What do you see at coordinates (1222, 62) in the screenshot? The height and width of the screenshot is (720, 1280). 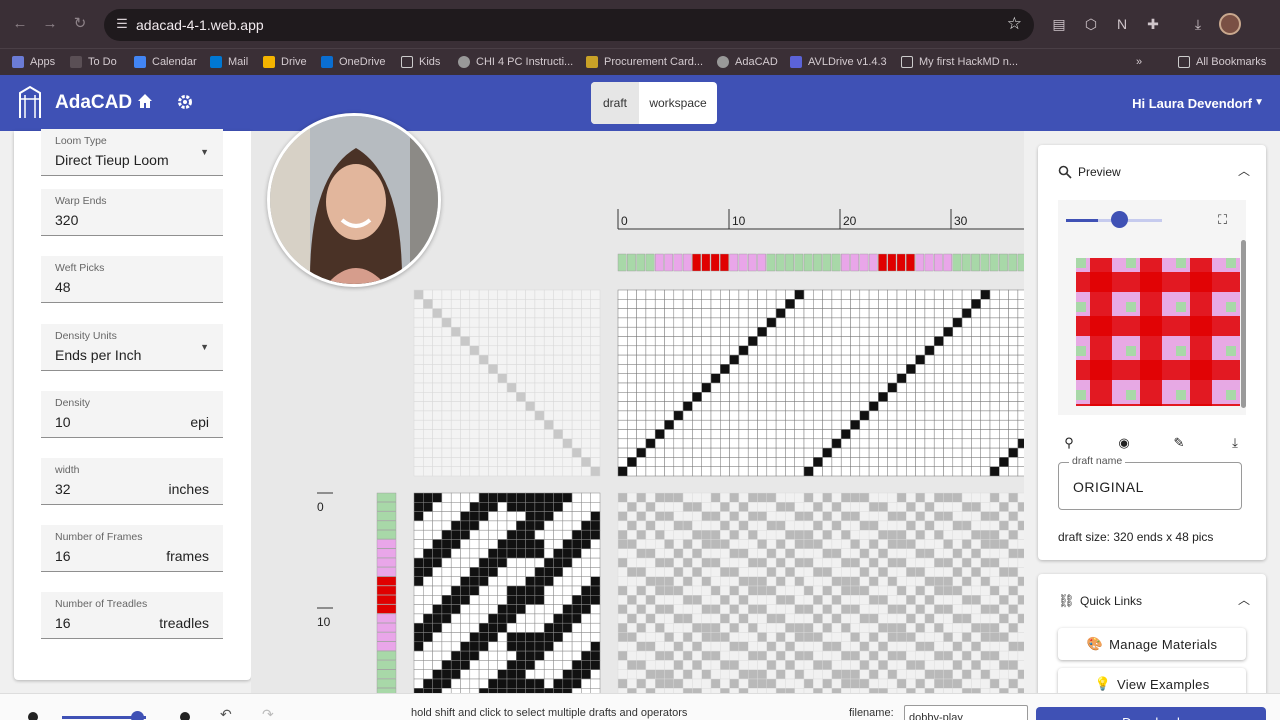 I see `bookmark-item: All Bookmarks` at bounding box center [1222, 62].